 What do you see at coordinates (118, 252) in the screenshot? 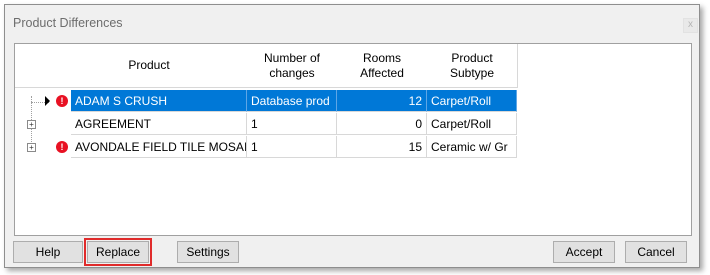
I see `replace-button: Replace` at bounding box center [118, 252].